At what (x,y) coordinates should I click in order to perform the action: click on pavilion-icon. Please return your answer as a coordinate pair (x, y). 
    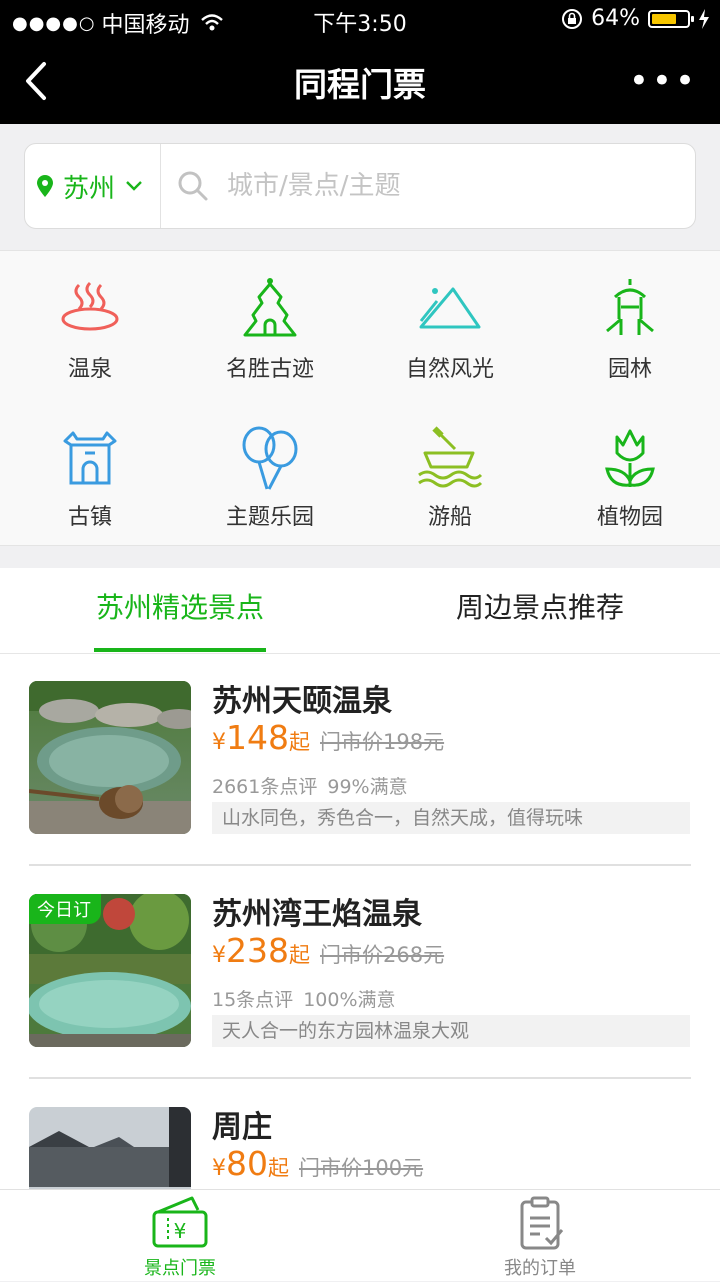
    Looking at the image, I should click on (630, 307).